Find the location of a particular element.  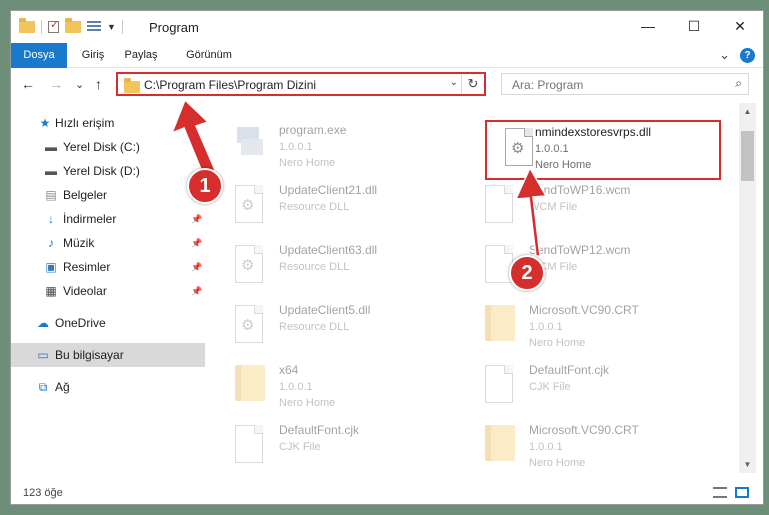

documents-icon: ▤ is located at coordinates (51, 195).